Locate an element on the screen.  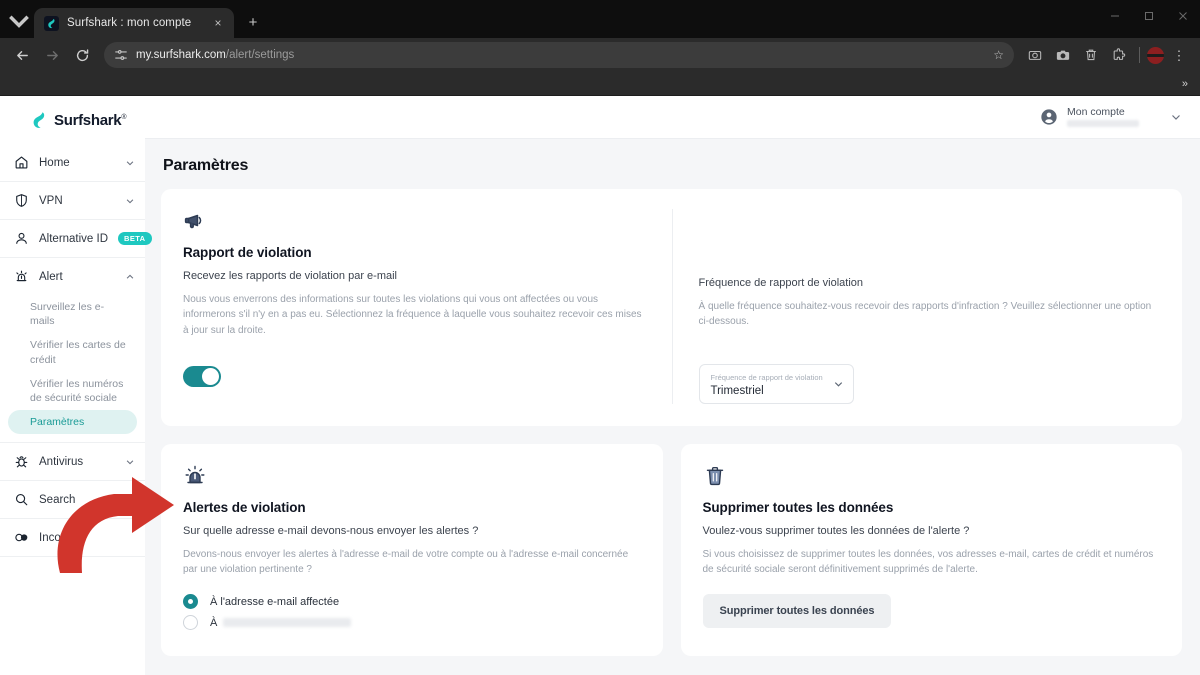
back-arrow-icon is located at coordinates (22, 55).